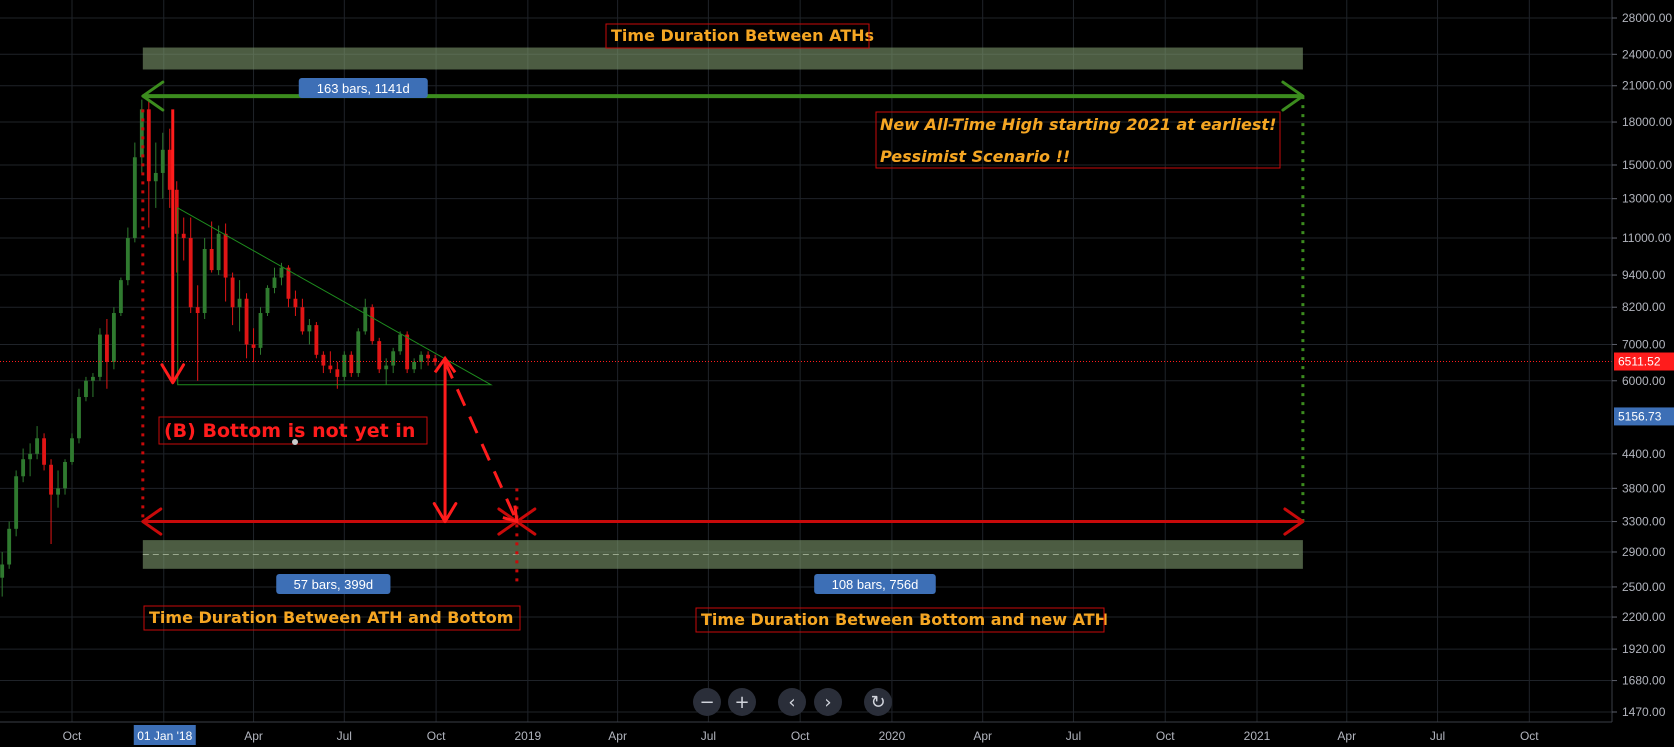 The width and height of the screenshot is (1674, 747). What do you see at coordinates (1644, 307) in the screenshot?
I see `y-tick-label: 8200.00` at bounding box center [1644, 307].